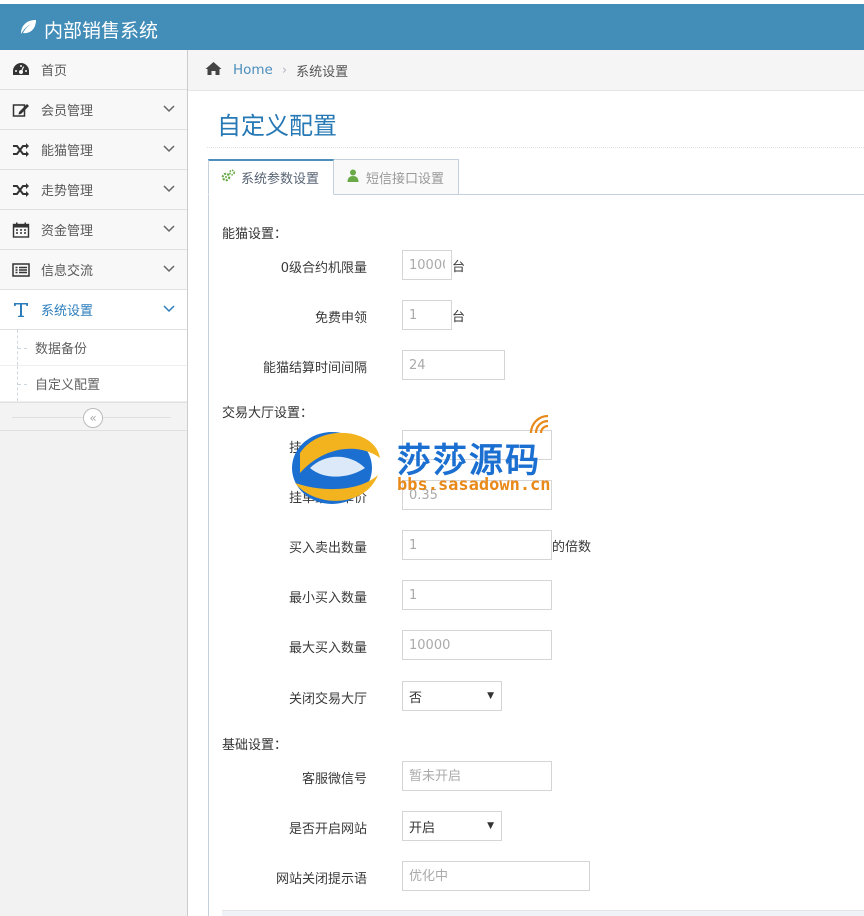 The image size is (864, 916). I want to click on tab-bar: 系统参数设置 短信接口设置, so click(536, 177).